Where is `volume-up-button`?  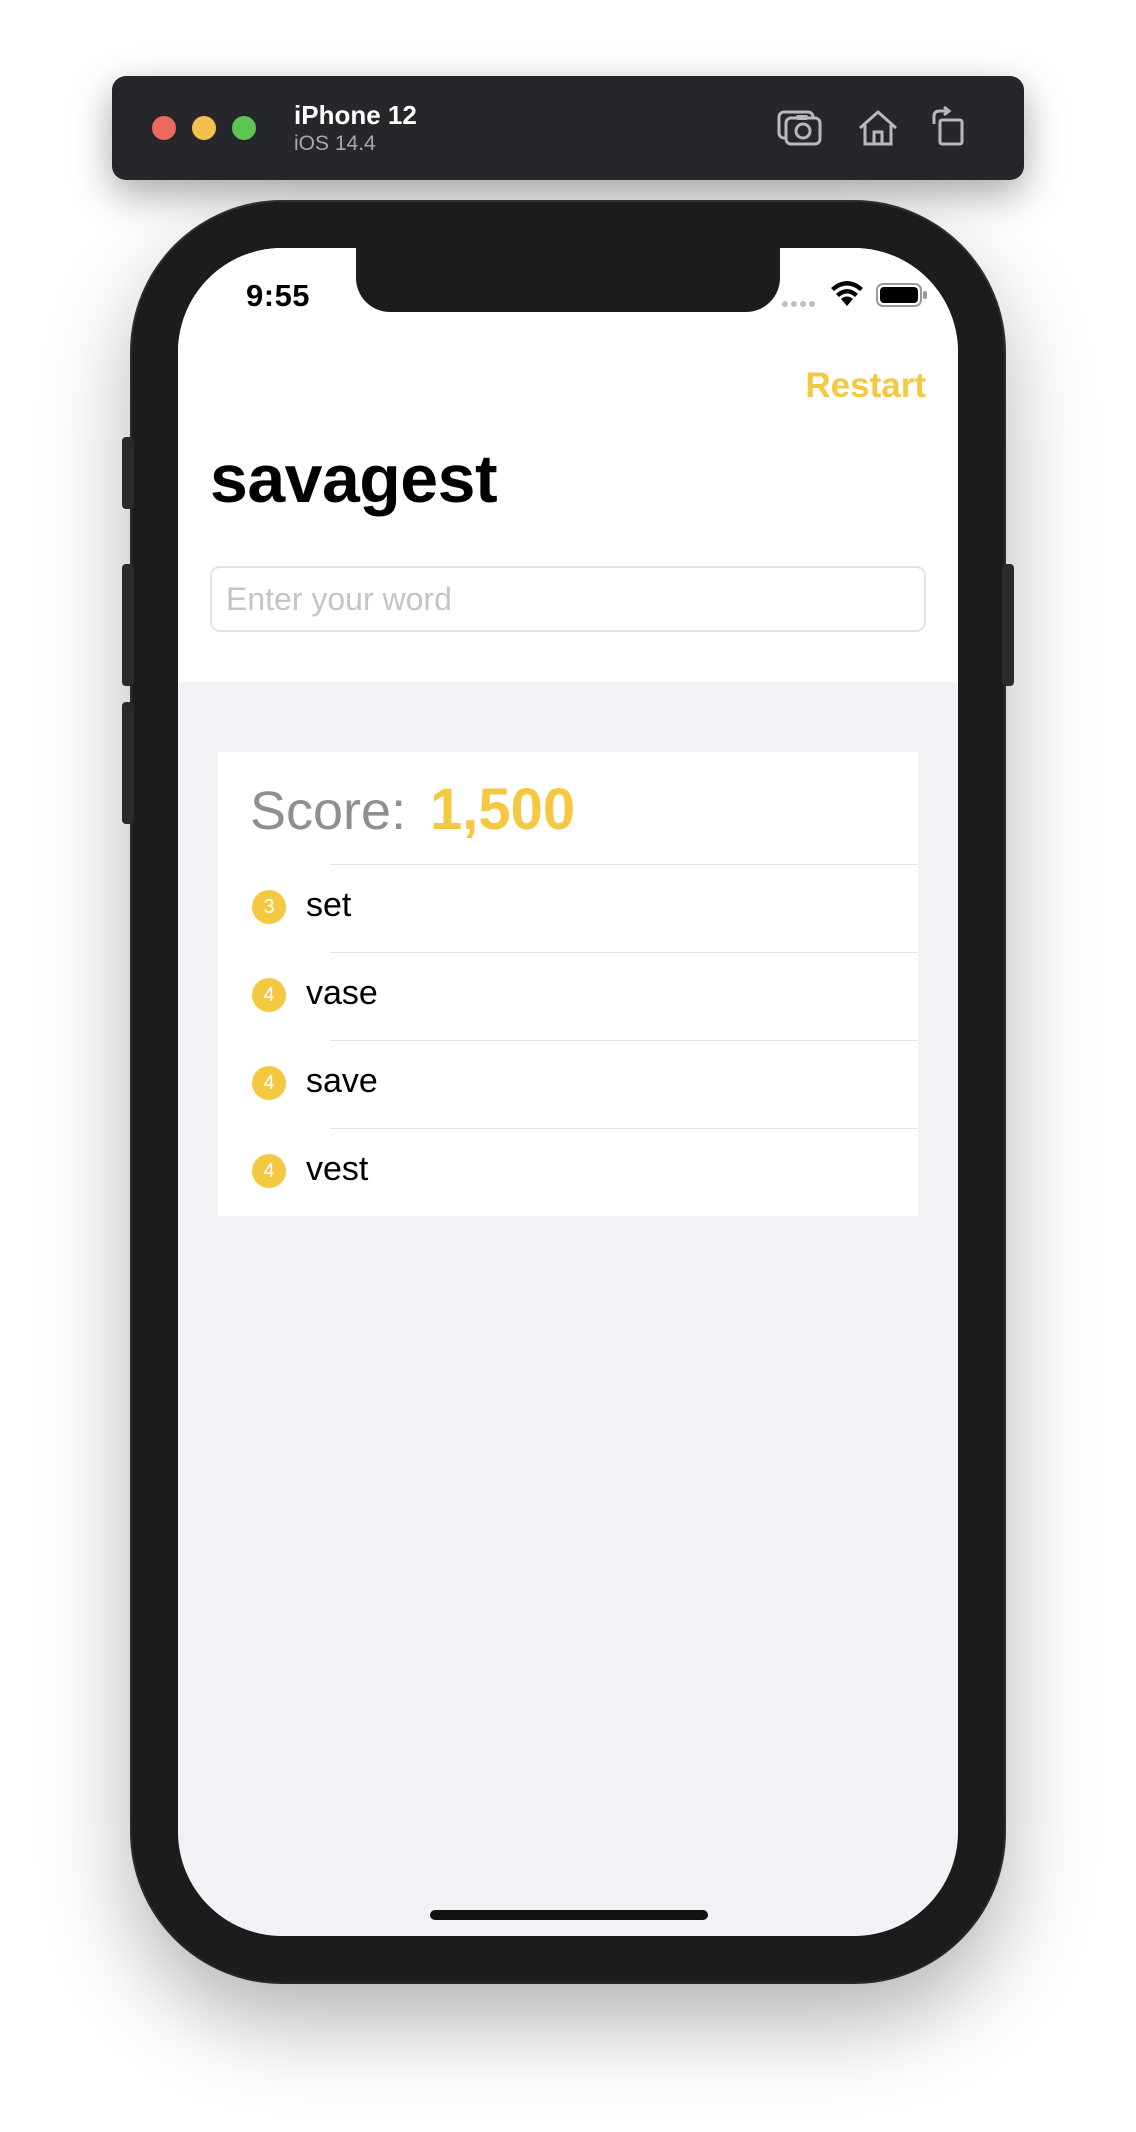
volume-up-button is located at coordinates (128, 625).